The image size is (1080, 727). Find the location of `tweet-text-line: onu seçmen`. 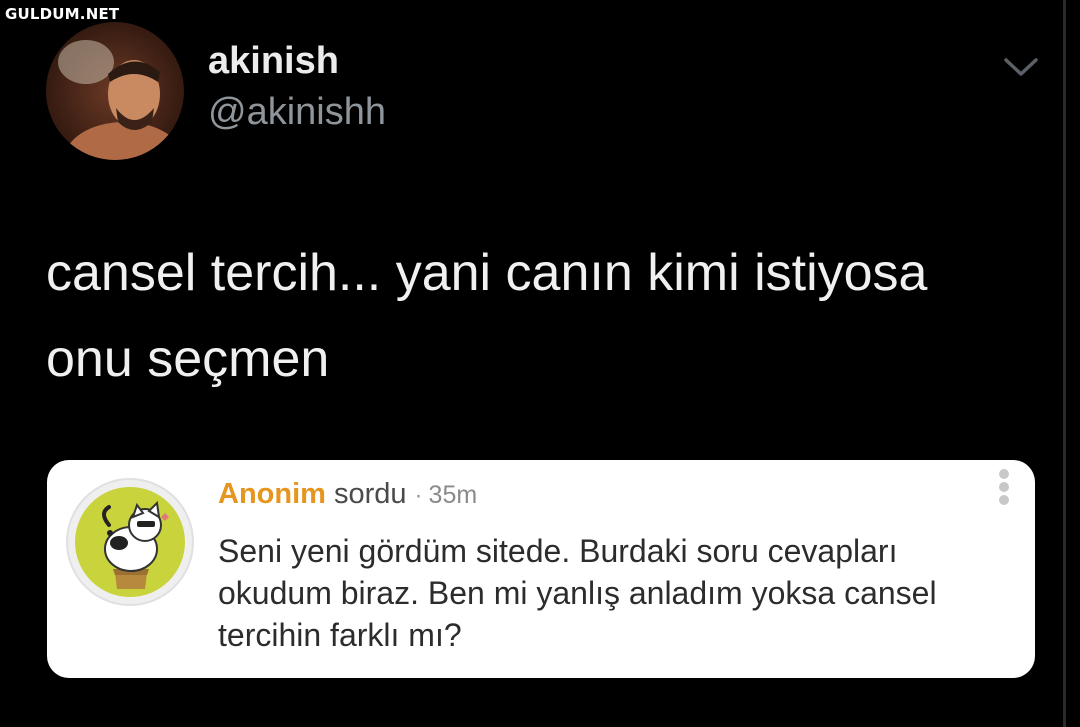

tweet-text-line: onu seçmen is located at coordinates (188, 359).